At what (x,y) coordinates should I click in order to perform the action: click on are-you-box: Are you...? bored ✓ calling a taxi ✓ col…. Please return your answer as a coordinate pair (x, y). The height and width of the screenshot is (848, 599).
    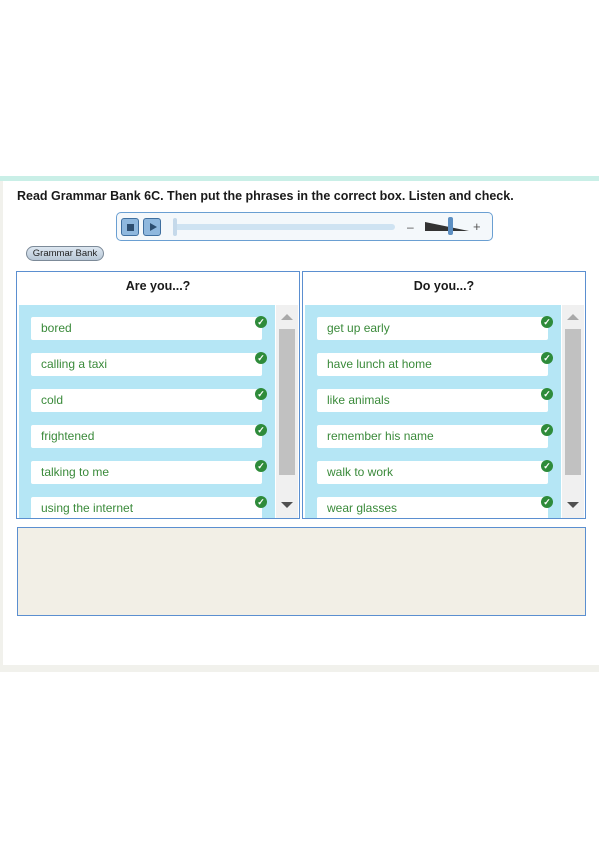
    Looking at the image, I should click on (158, 395).